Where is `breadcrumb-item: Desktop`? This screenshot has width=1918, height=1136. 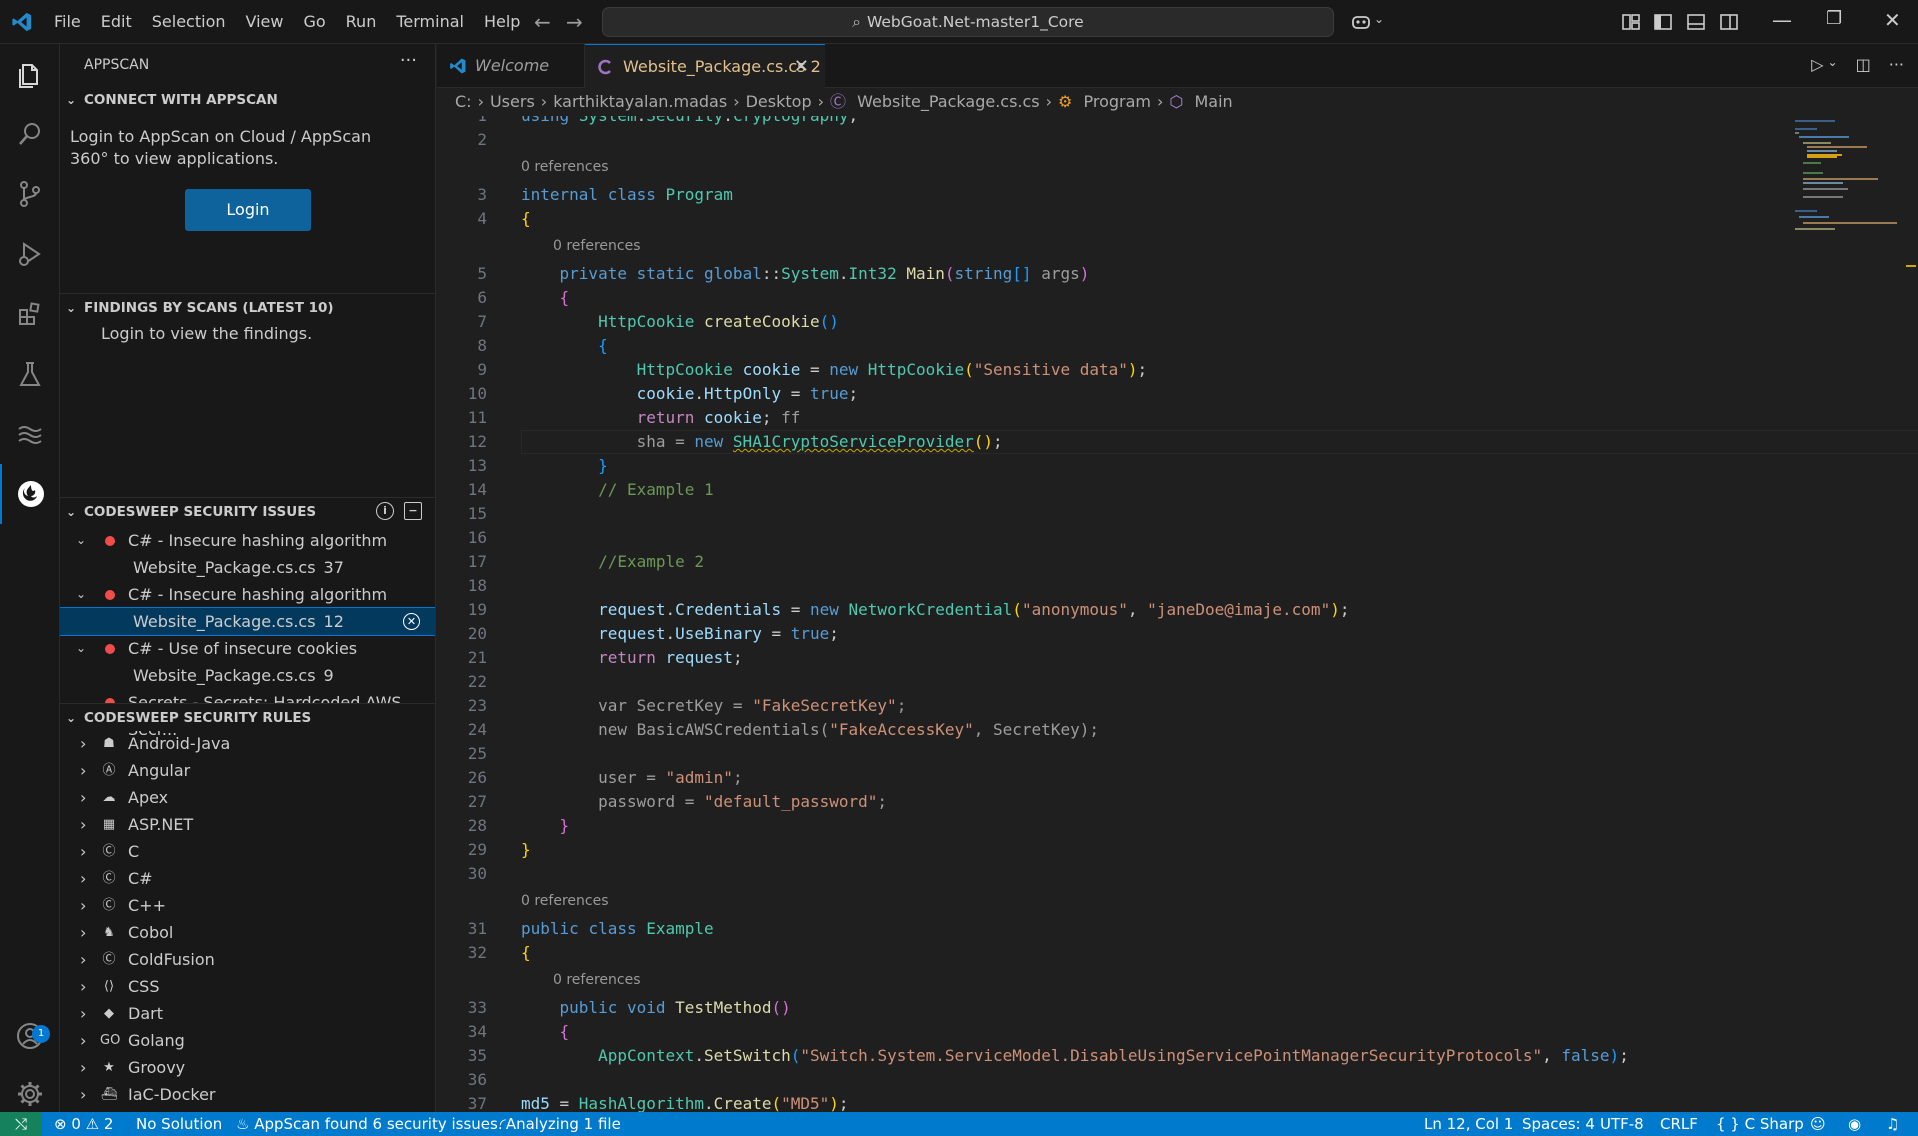
breadcrumb-item: Desktop is located at coordinates (779, 101).